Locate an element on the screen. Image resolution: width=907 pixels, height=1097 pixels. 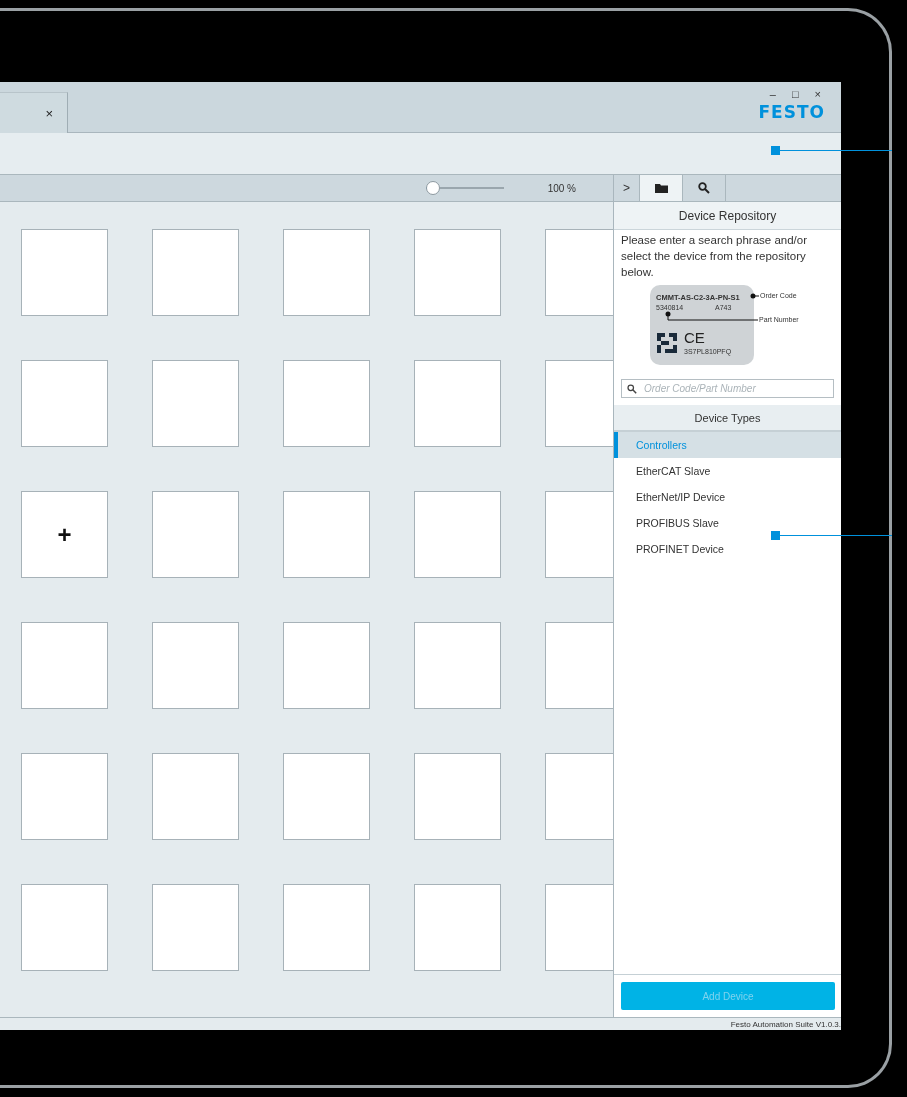
add-slot: + is located at coordinates (64, 534).